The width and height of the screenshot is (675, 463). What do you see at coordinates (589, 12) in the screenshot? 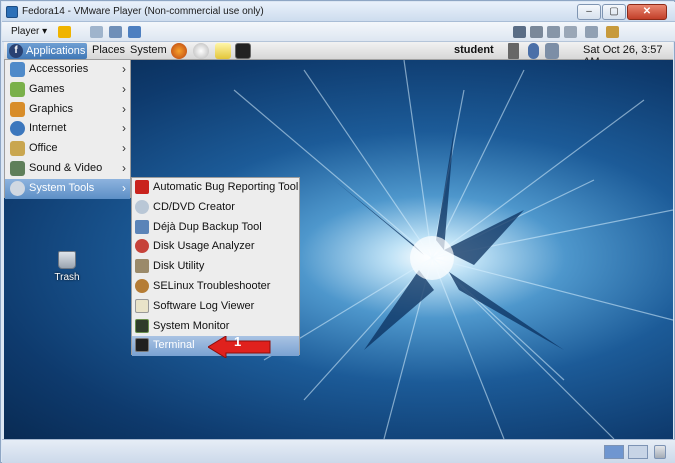
I see `minimize-button: –` at bounding box center [589, 12].